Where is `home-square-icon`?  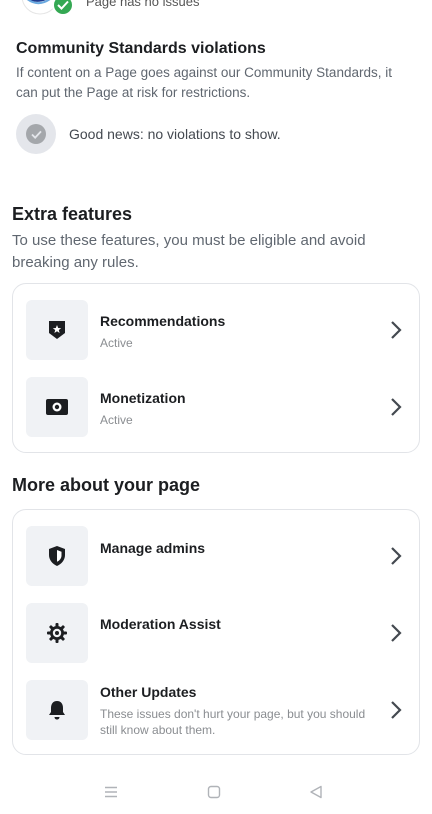
home-square-icon is located at coordinates (214, 792).